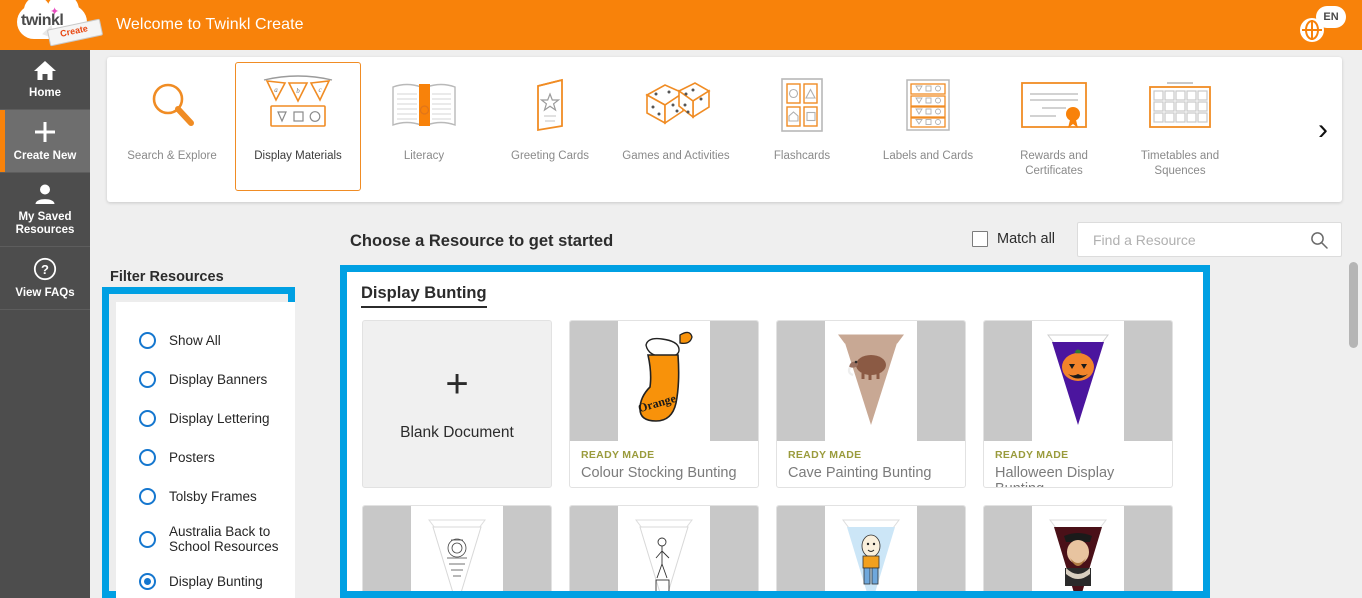 Image resolution: width=1362 pixels, height=598 pixels. Describe the element at coordinates (664, 461) in the screenshot. I see `card-meta: READY MADE Colour Stocking Bunting` at that location.